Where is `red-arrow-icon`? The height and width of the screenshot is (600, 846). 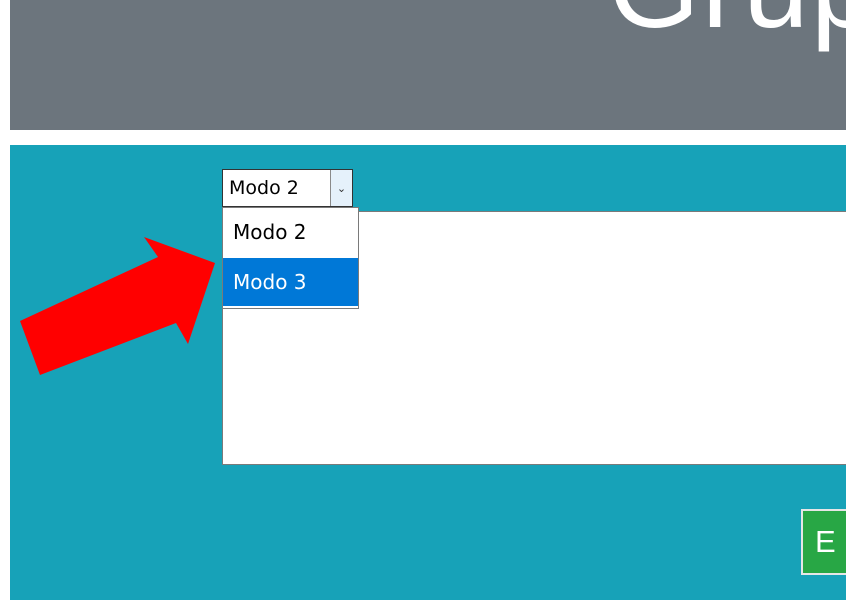 red-arrow-icon is located at coordinates (117, 306).